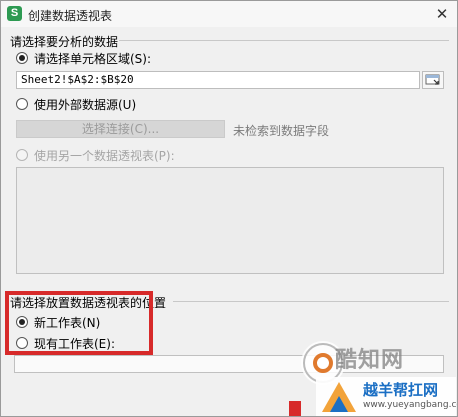 The image size is (458, 417). Describe the element at coordinates (410, 405) in the screenshot. I see `watermark-site-url: www.yueyangbang.com` at that location.